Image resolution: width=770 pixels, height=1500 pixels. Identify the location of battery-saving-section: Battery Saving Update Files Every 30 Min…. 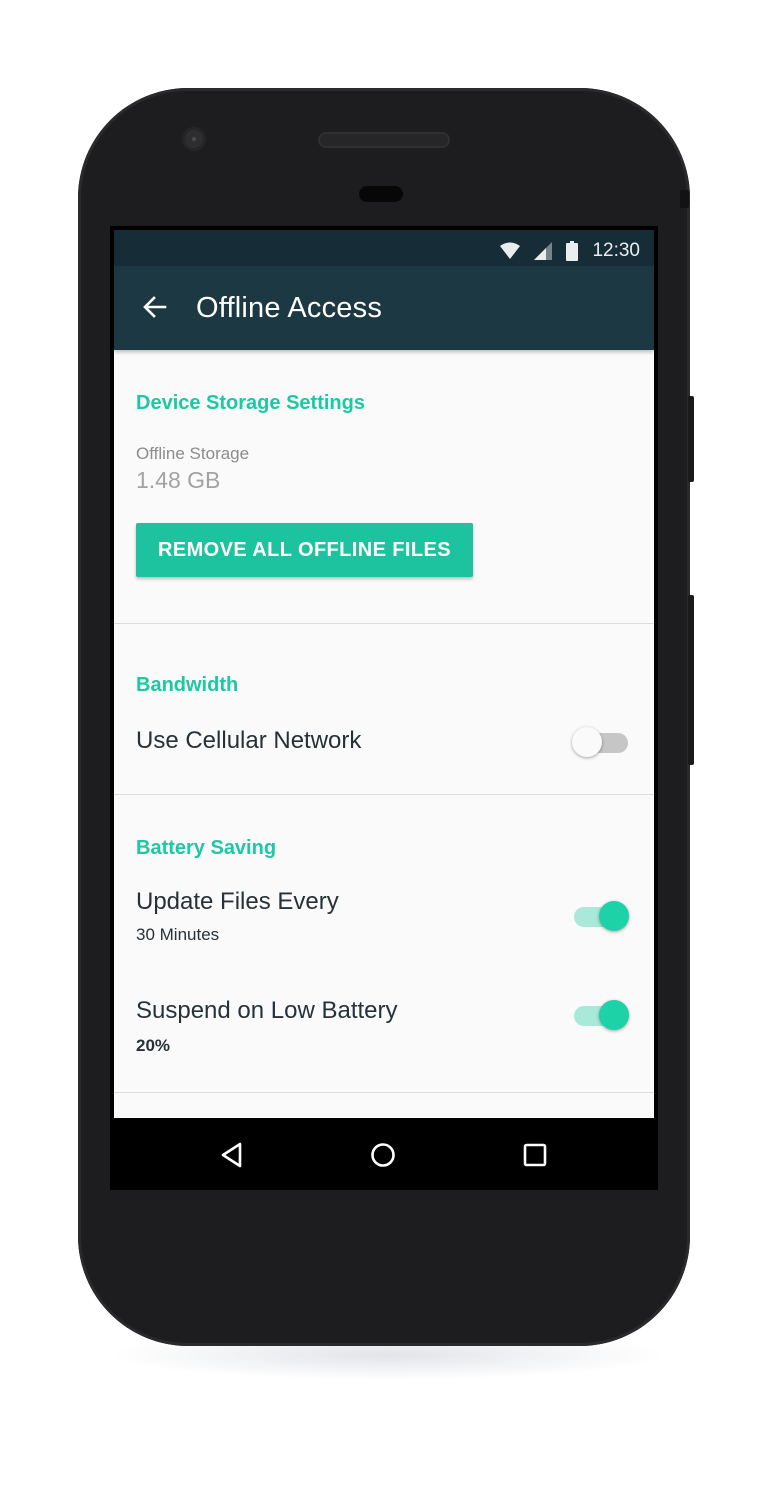
(384, 944).